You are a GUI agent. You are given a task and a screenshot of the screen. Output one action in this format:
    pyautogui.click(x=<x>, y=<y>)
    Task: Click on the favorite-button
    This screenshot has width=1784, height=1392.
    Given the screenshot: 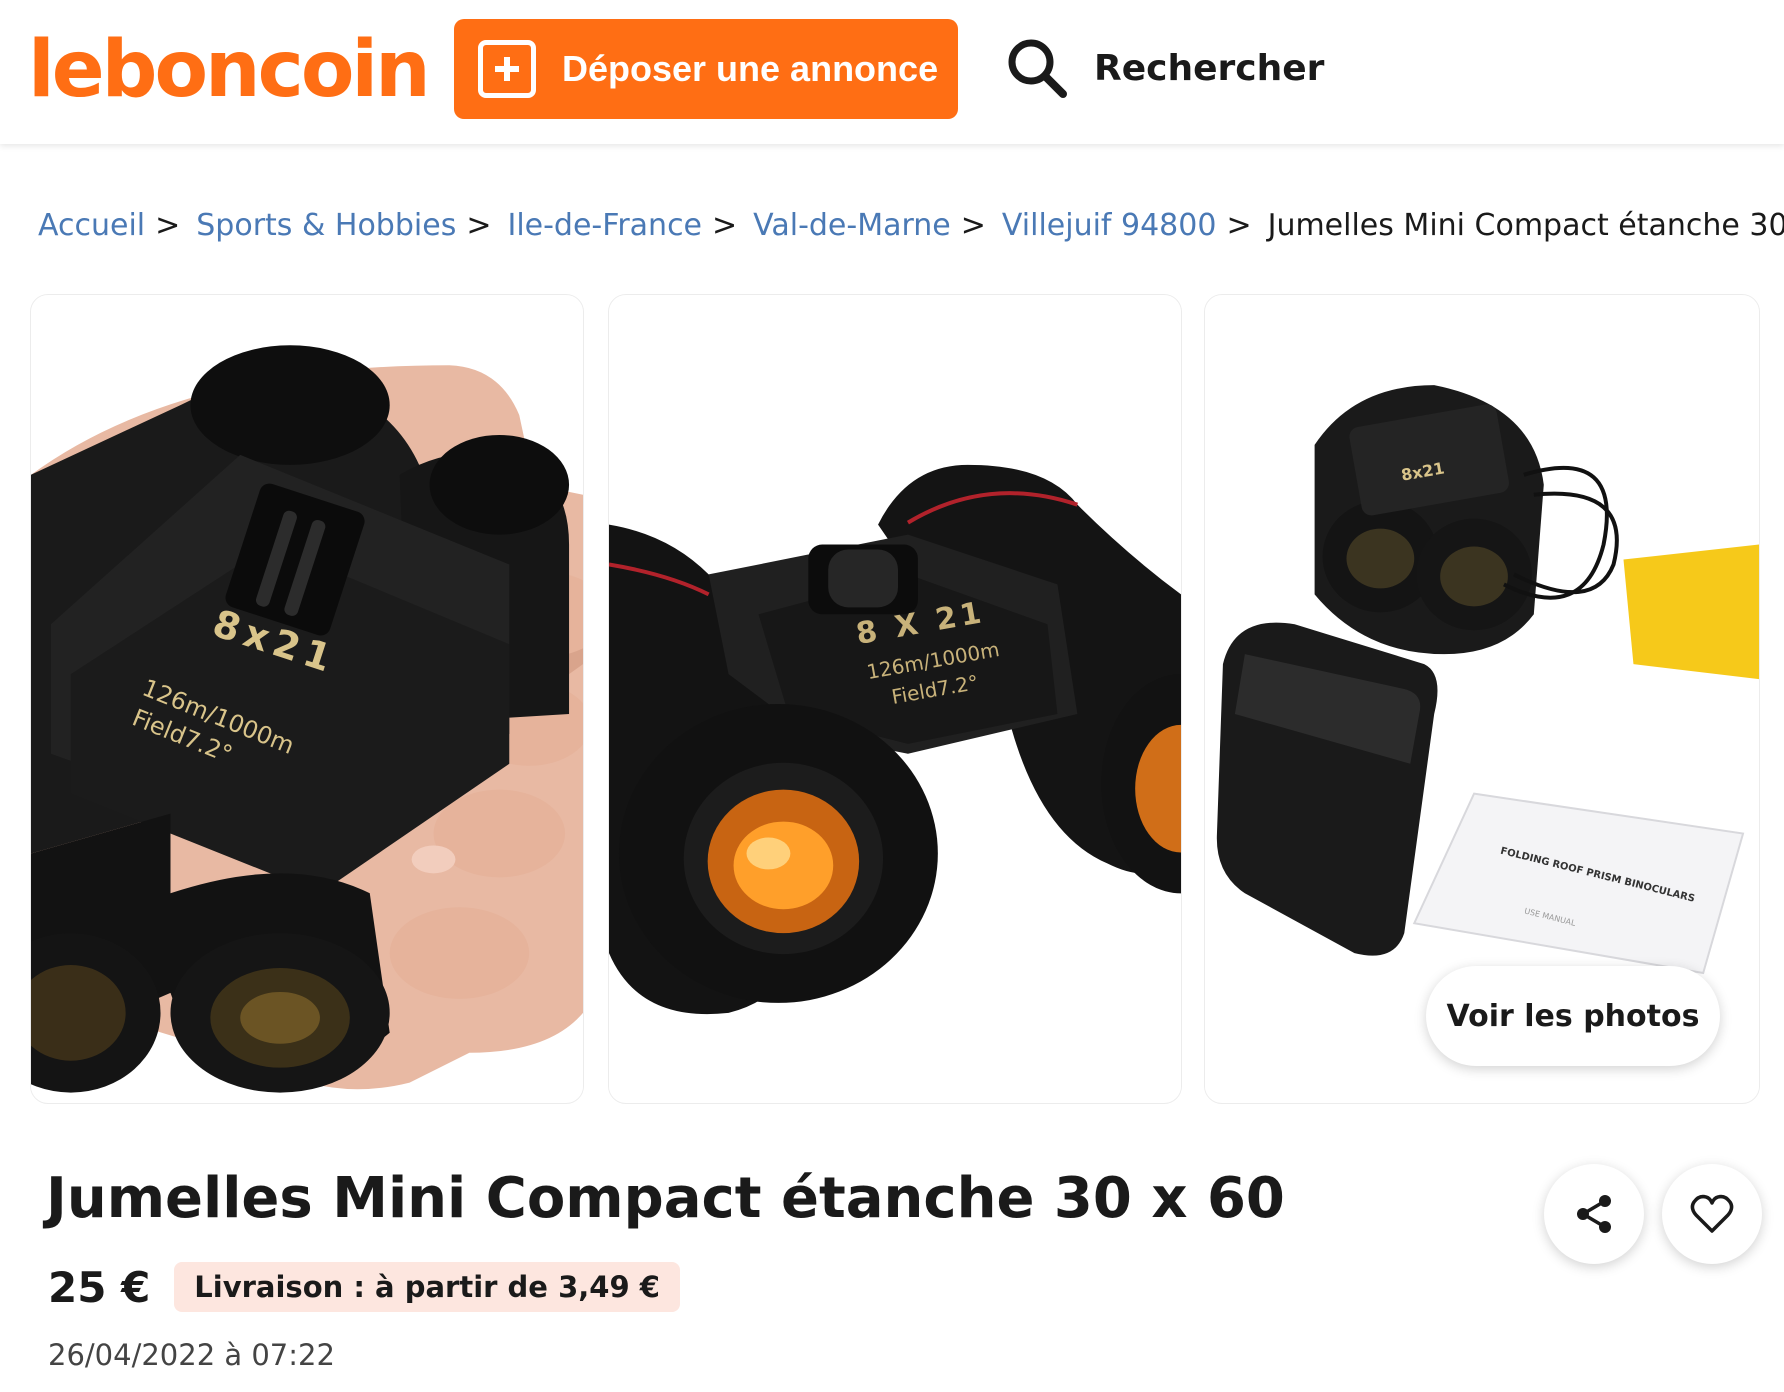 What is the action you would take?
    pyautogui.click(x=1712, y=1214)
    